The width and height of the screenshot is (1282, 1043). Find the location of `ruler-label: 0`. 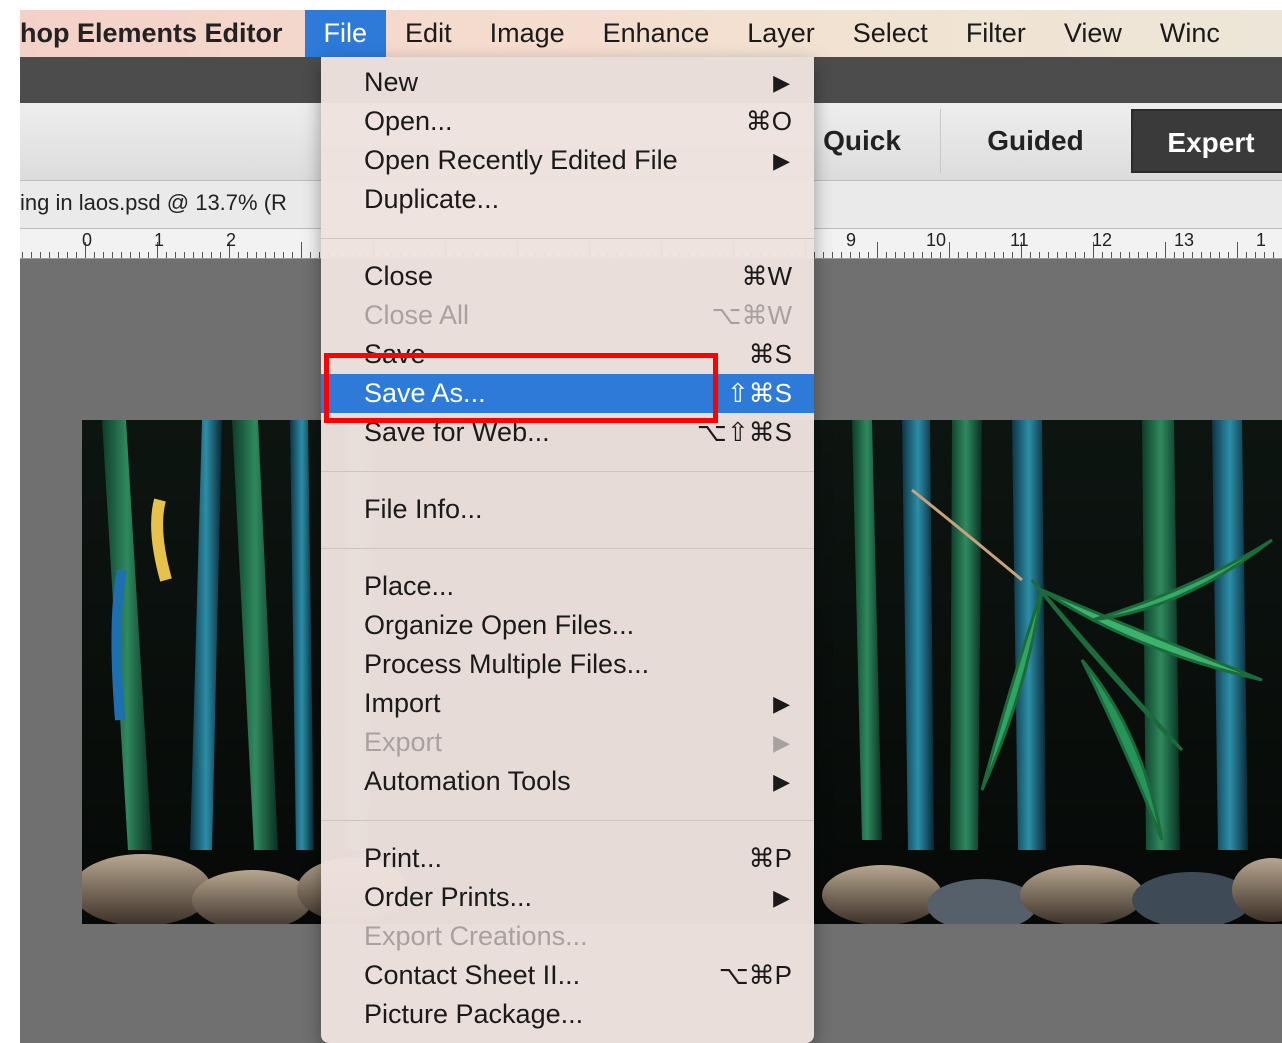

ruler-label: 0 is located at coordinates (87, 240).